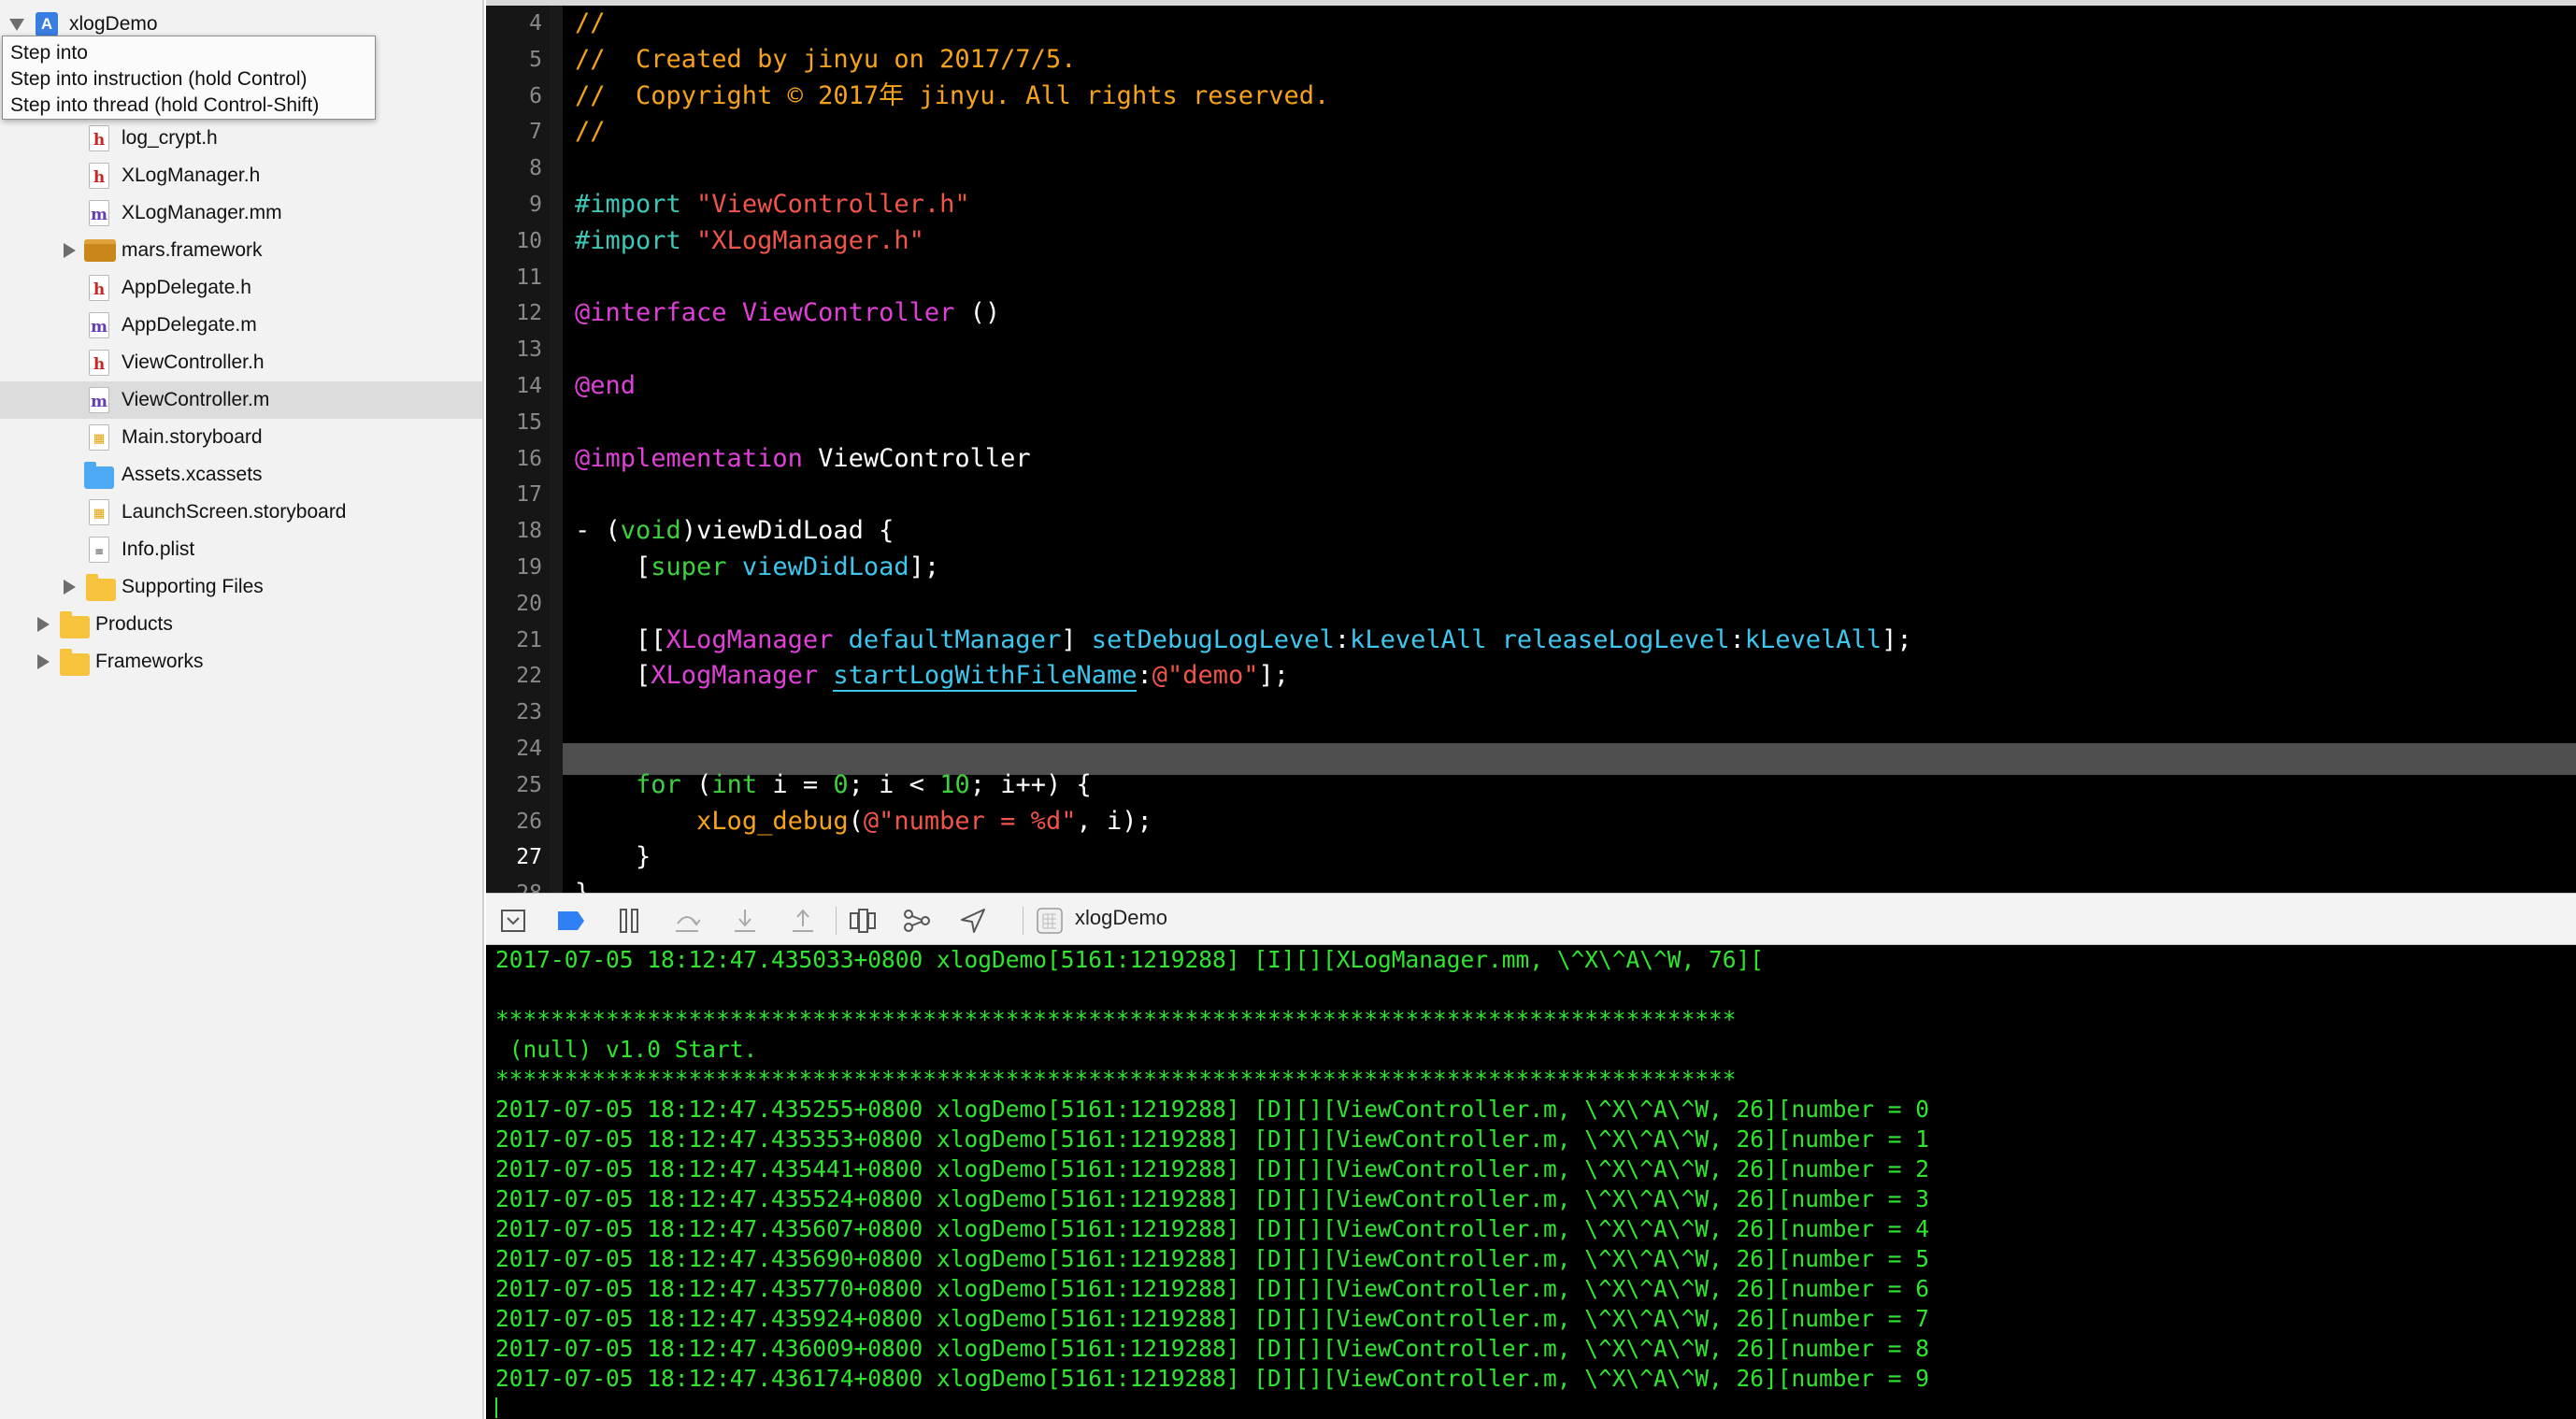 Image resolution: width=2576 pixels, height=1419 pixels. What do you see at coordinates (514, 857) in the screenshot?
I see `line-number: 27` at bounding box center [514, 857].